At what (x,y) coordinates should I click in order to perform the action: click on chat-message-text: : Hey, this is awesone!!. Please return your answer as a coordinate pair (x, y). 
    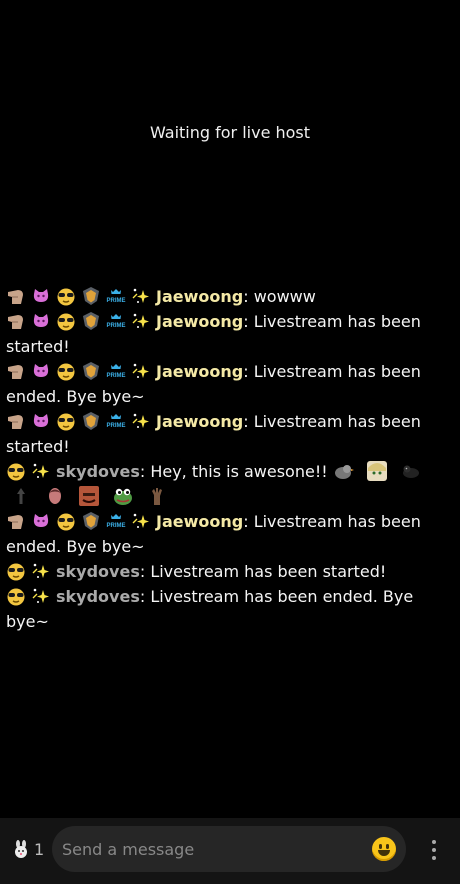
    Looking at the image, I should click on (233, 471).